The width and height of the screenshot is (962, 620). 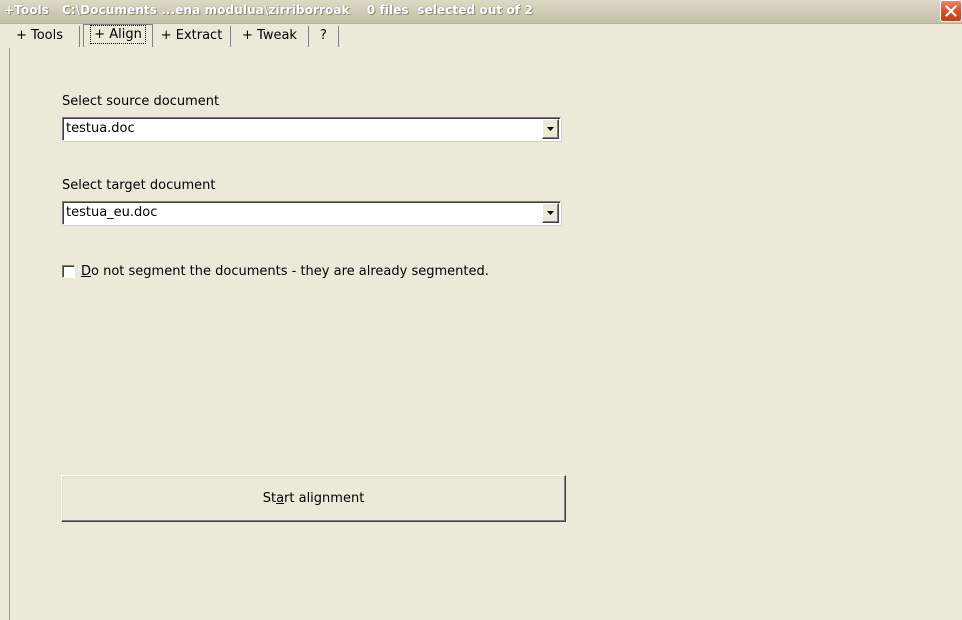 I want to click on source-dropdown-button, so click(x=550, y=129).